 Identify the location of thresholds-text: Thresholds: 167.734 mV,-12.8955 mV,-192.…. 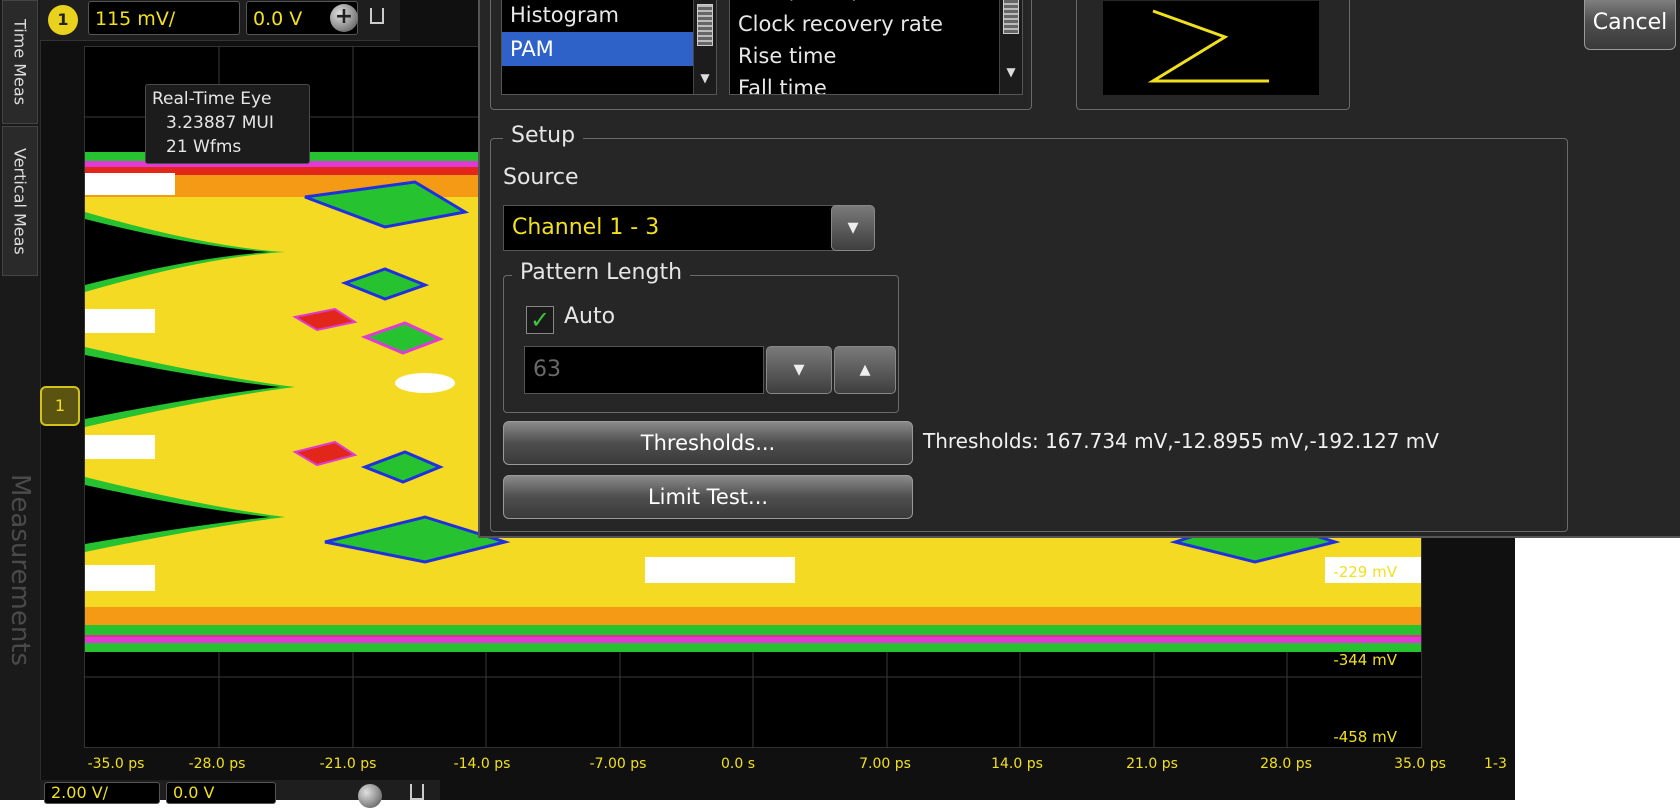
(1181, 441).